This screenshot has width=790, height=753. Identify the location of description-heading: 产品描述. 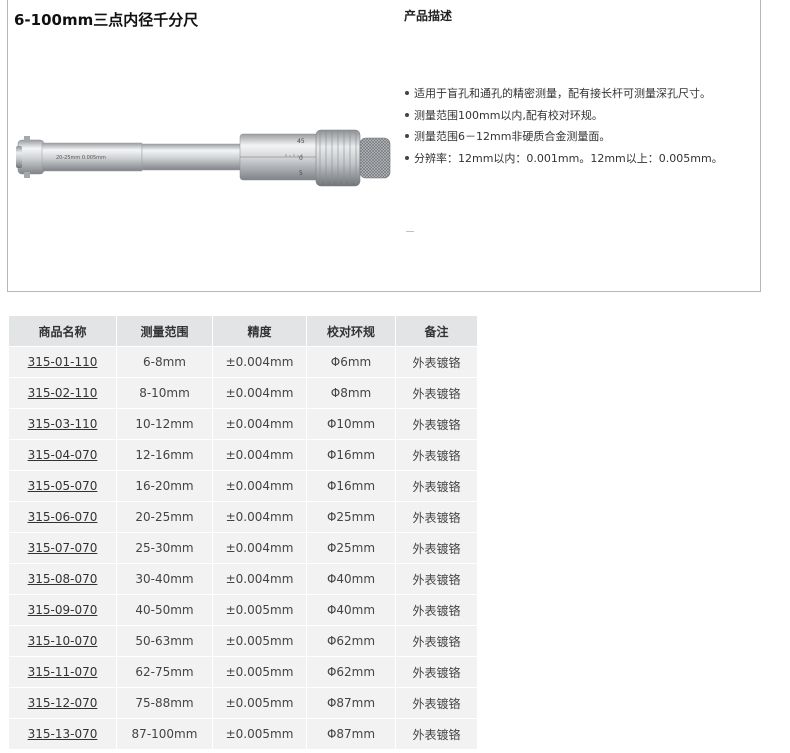
(428, 16).